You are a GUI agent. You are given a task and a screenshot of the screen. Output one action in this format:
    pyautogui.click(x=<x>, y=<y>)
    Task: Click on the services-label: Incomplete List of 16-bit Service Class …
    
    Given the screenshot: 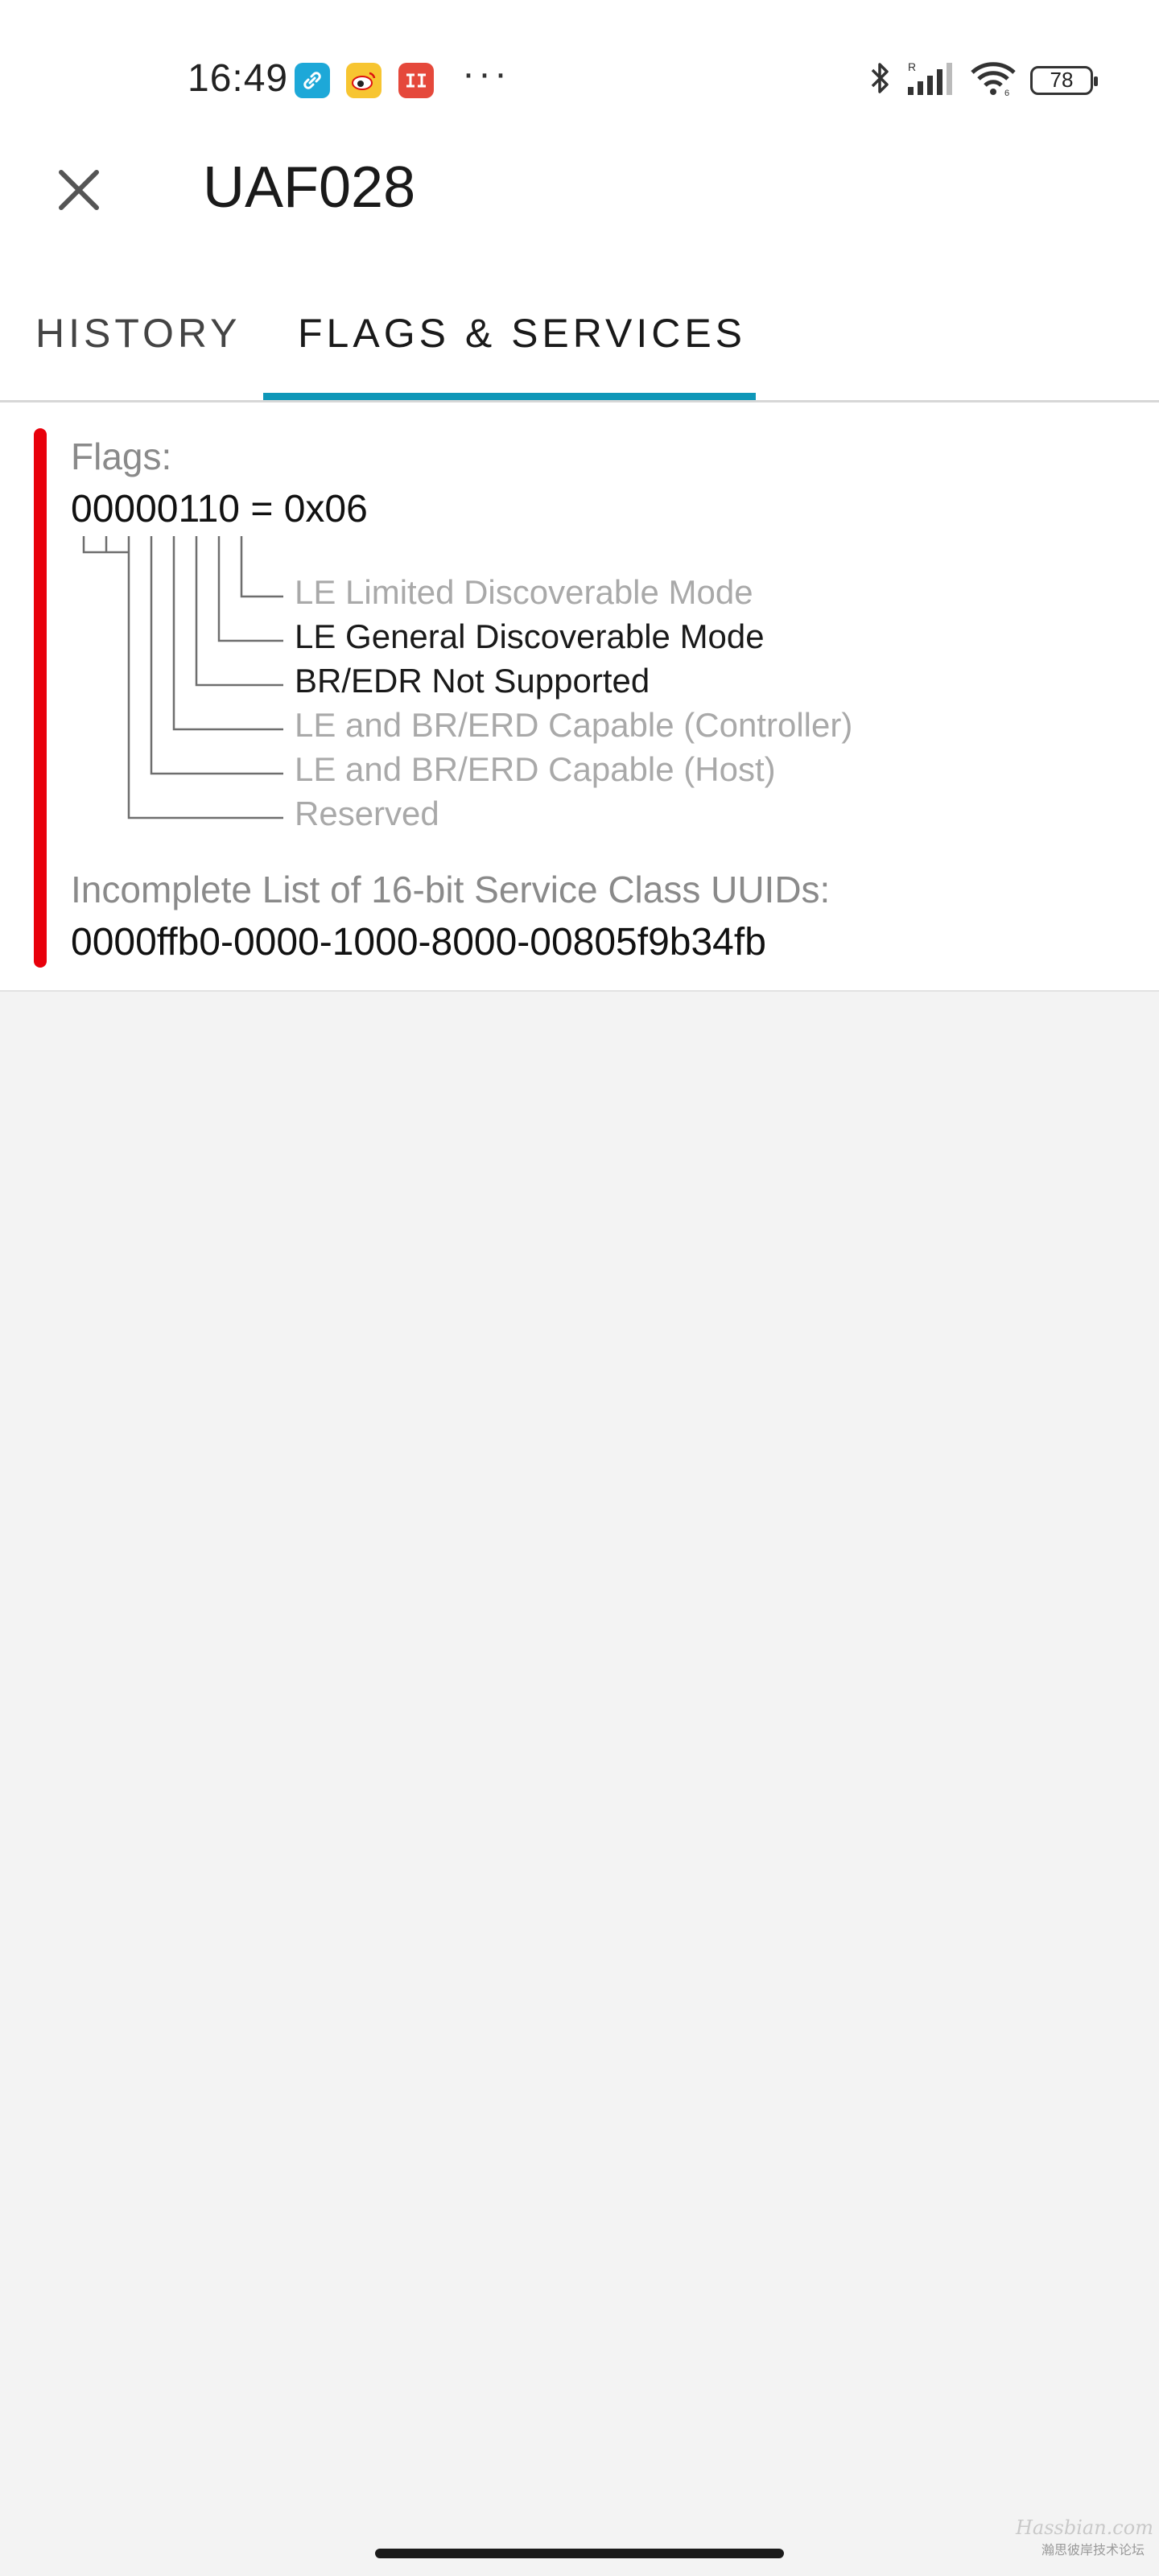 What is the action you would take?
    pyautogui.click(x=451, y=889)
    